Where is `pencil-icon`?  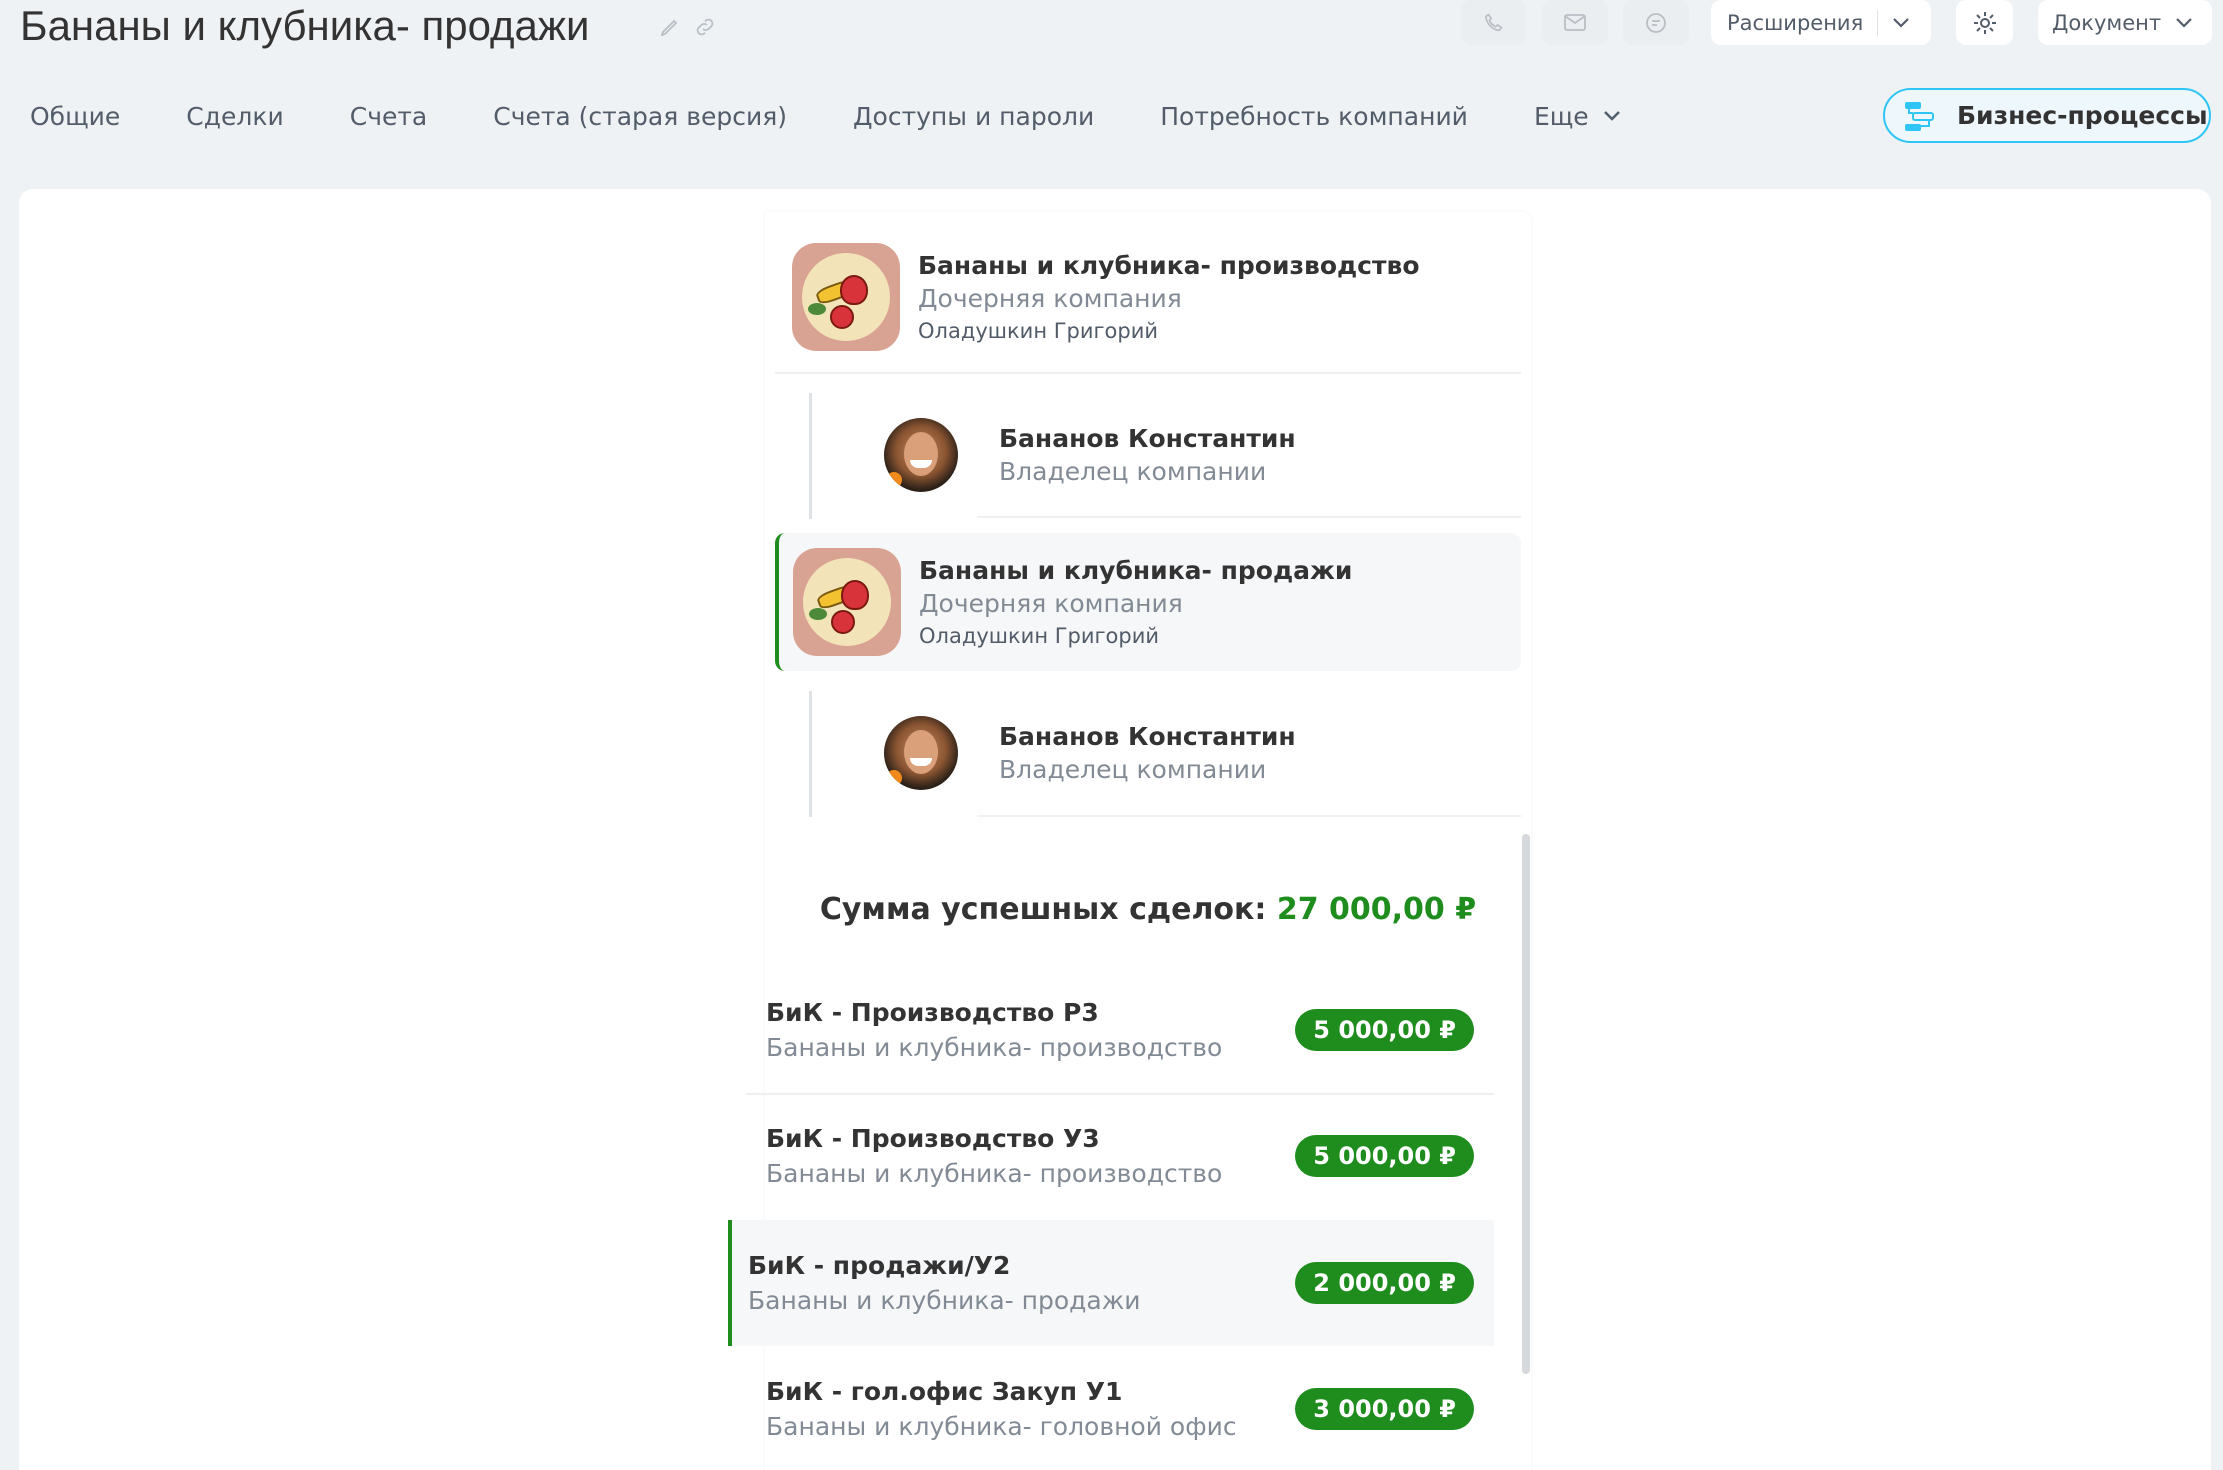 pencil-icon is located at coordinates (670, 27).